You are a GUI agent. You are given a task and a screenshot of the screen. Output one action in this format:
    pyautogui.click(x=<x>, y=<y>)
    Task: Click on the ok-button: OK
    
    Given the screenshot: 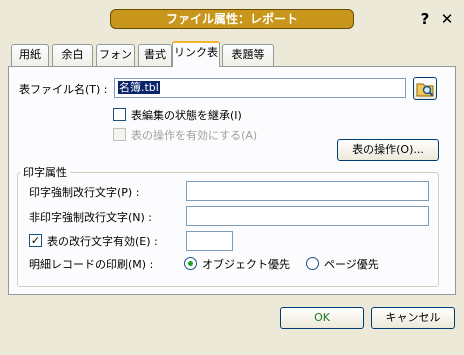 What is the action you would take?
    pyautogui.click(x=322, y=318)
    